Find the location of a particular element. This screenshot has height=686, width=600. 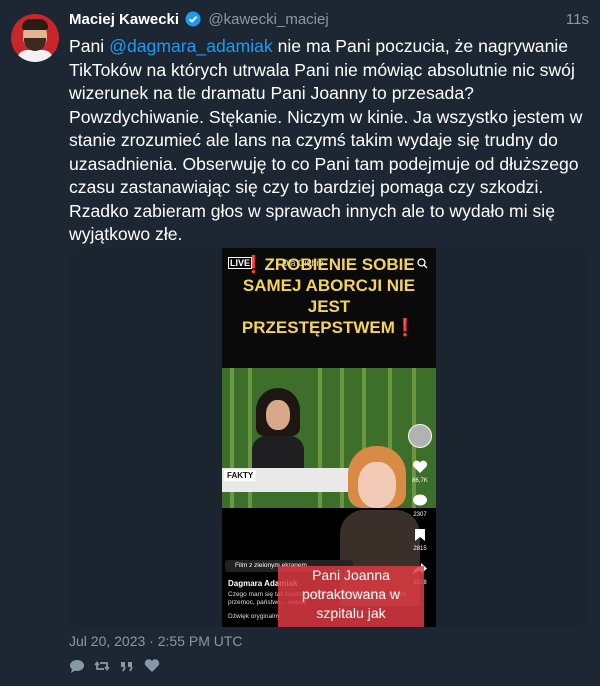

creator-avatar is located at coordinates (420, 436).